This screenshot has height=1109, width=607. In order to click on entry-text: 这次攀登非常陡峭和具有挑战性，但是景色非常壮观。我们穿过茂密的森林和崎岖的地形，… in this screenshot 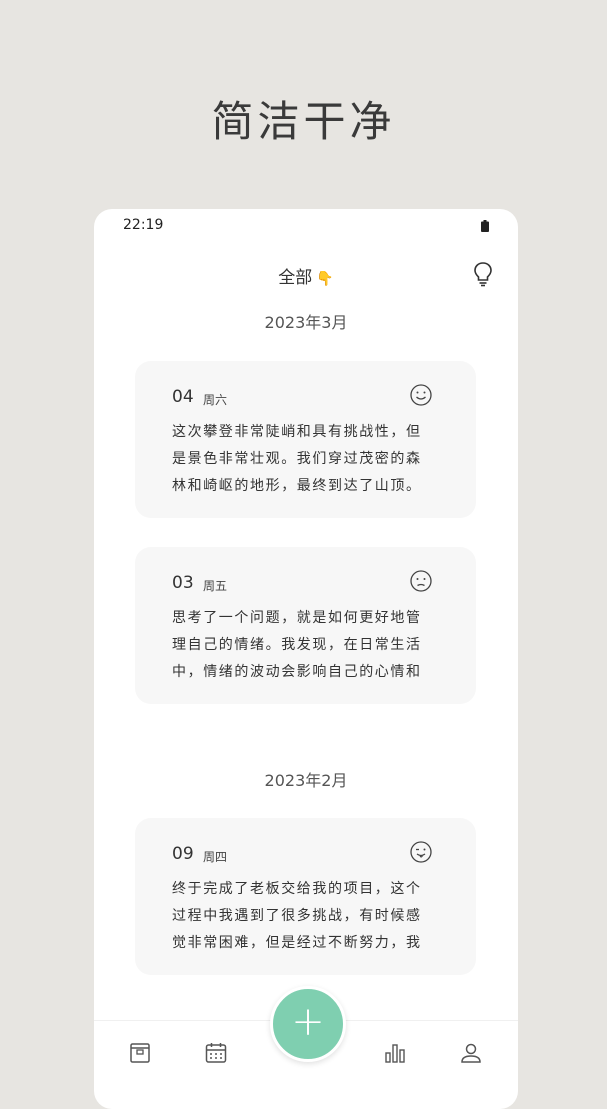, I will do `click(297, 459)`.